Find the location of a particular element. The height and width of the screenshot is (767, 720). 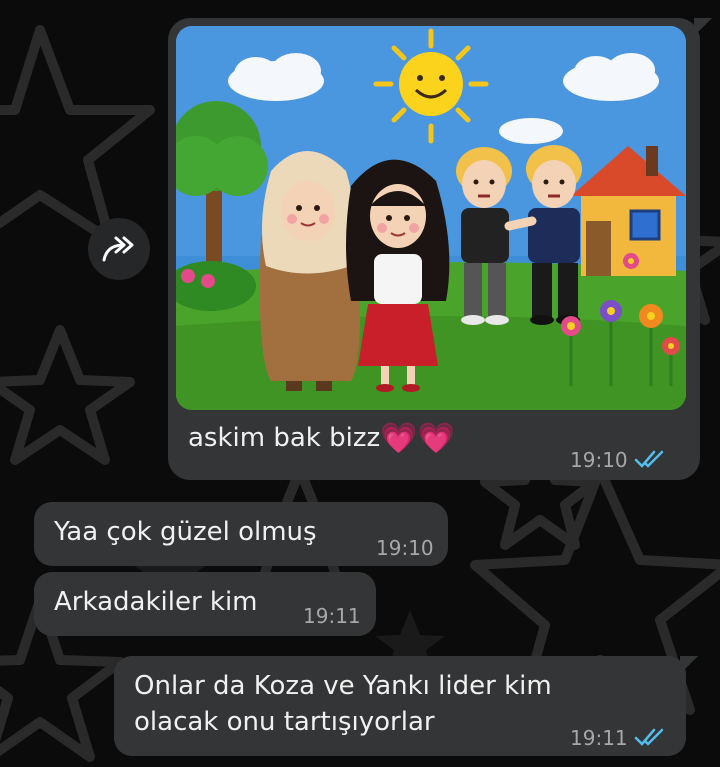

image-caption: askim bak bizz 💗💗 is located at coordinates (321, 438).